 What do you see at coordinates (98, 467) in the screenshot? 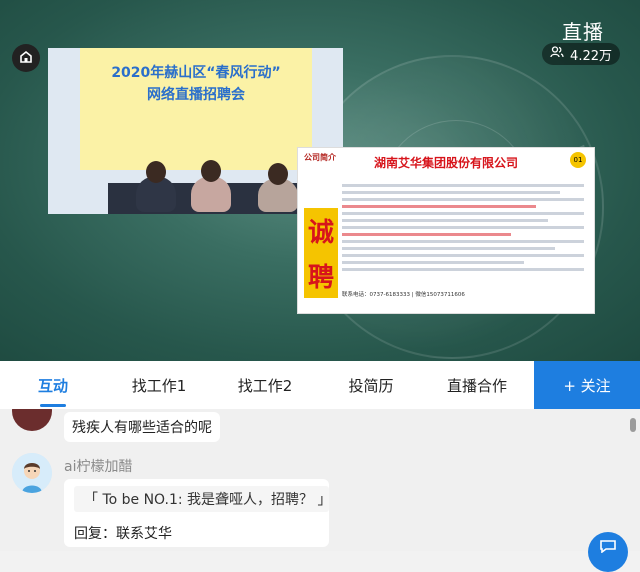
I see `chat-username: ai柠檬加醋` at bounding box center [98, 467].